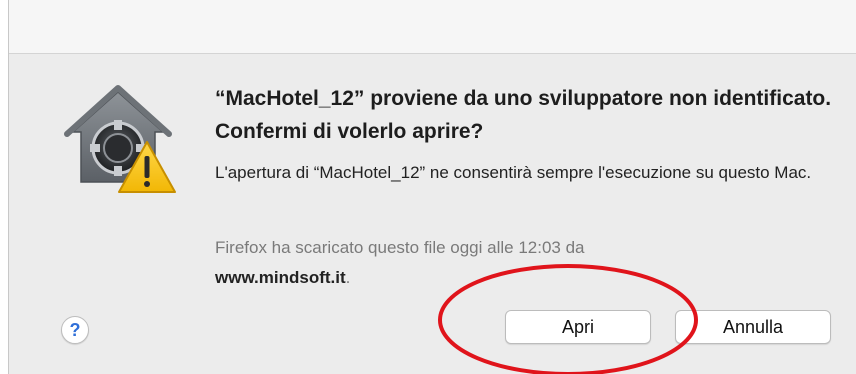  Describe the element at coordinates (578, 327) in the screenshot. I see `open-button: Apri` at that location.